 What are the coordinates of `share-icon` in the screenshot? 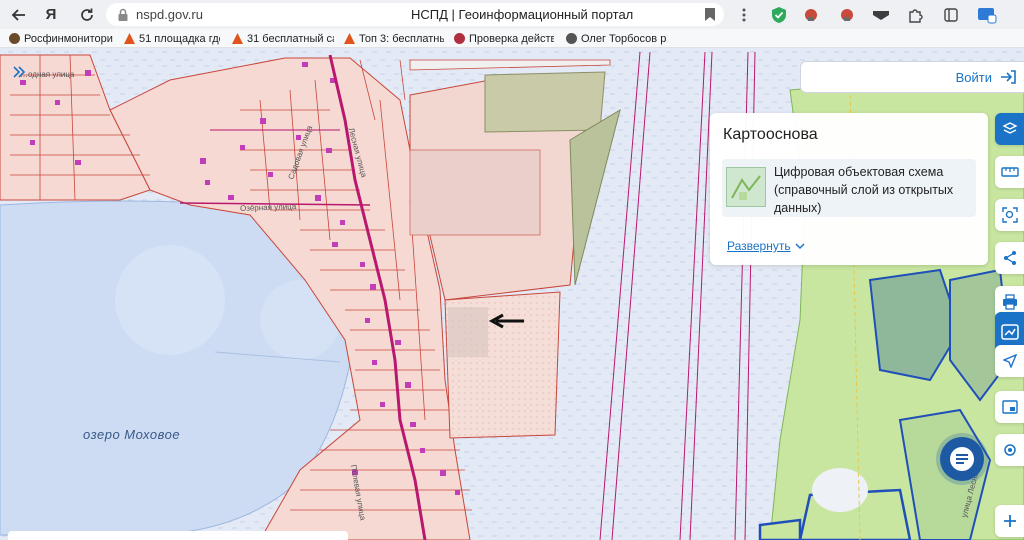 It's located at (1009, 258).